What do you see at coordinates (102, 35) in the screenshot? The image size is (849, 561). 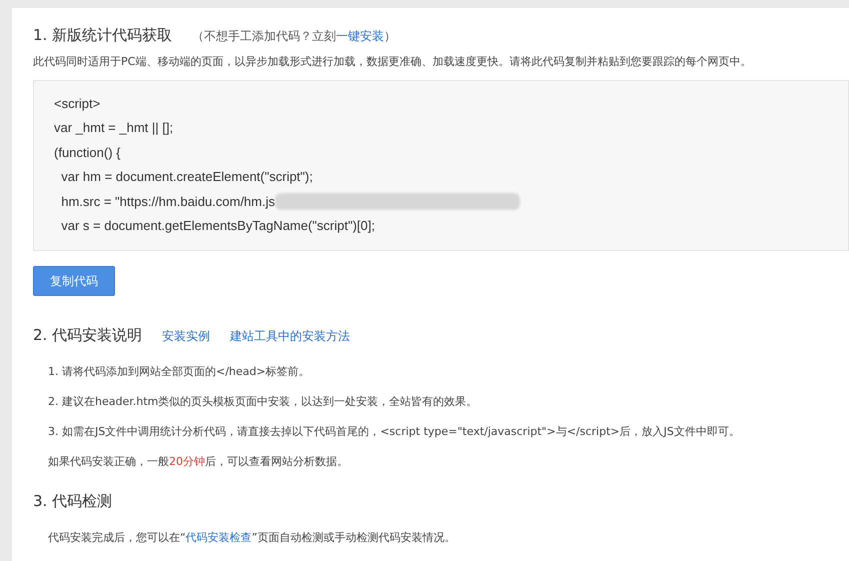 I see `section-title: 1. 新版统计代码获取` at bounding box center [102, 35].